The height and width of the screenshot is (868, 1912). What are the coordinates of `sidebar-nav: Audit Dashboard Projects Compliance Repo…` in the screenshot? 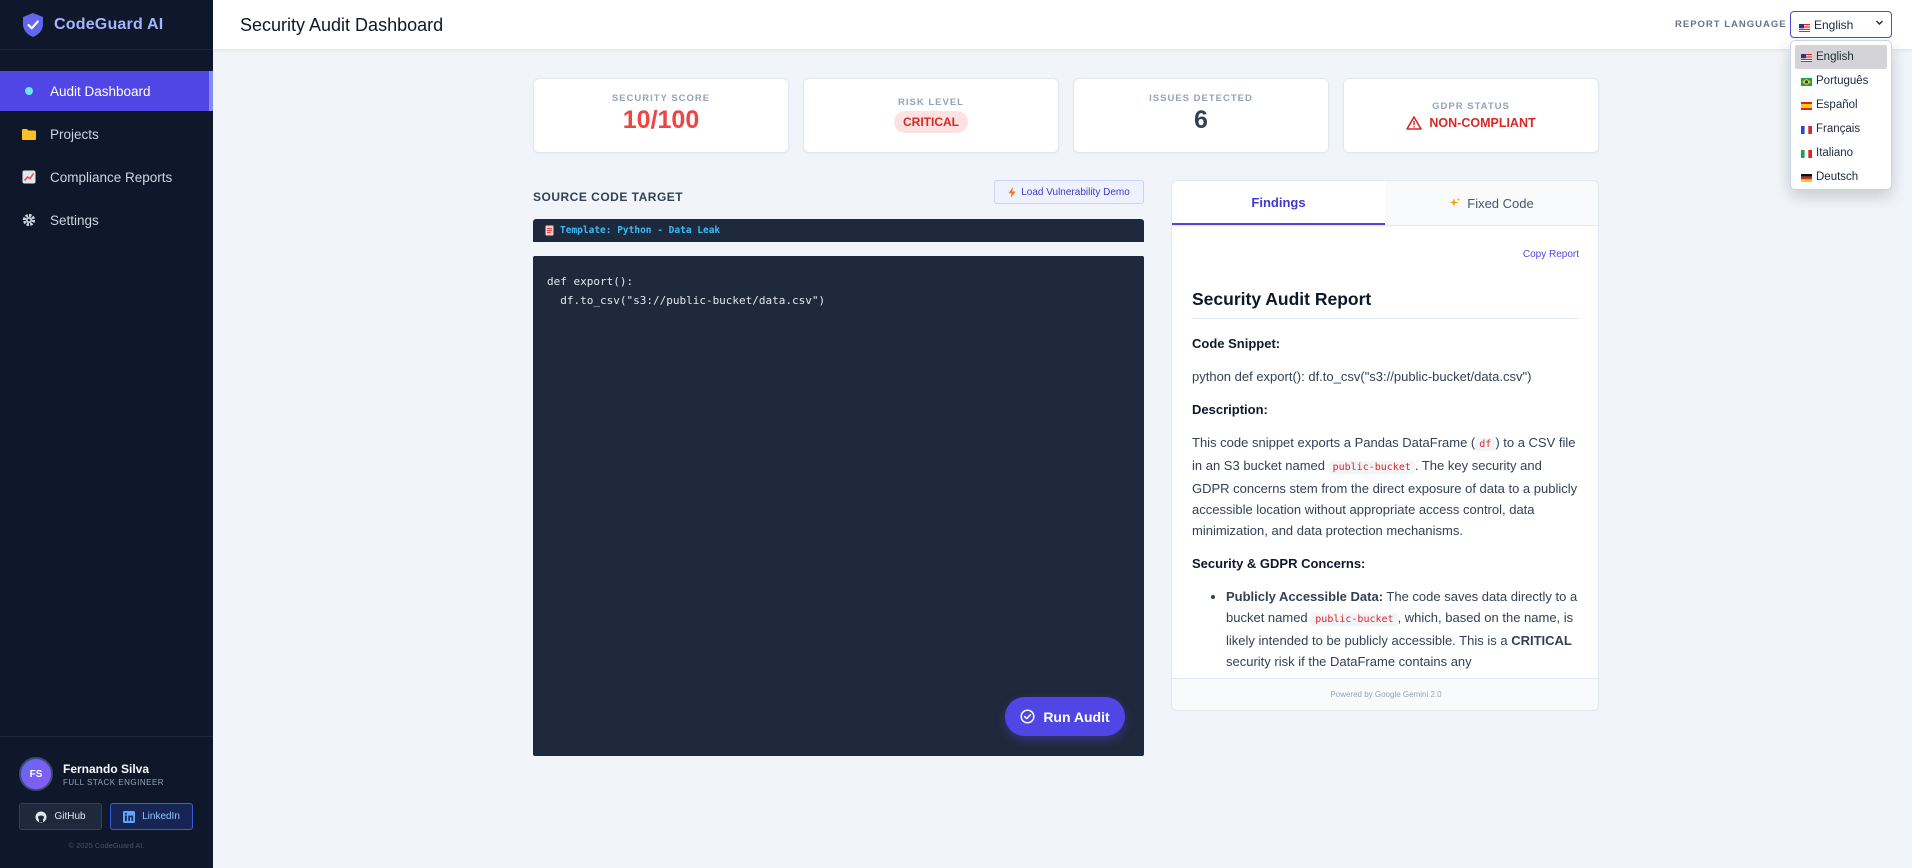 It's located at (106, 155).